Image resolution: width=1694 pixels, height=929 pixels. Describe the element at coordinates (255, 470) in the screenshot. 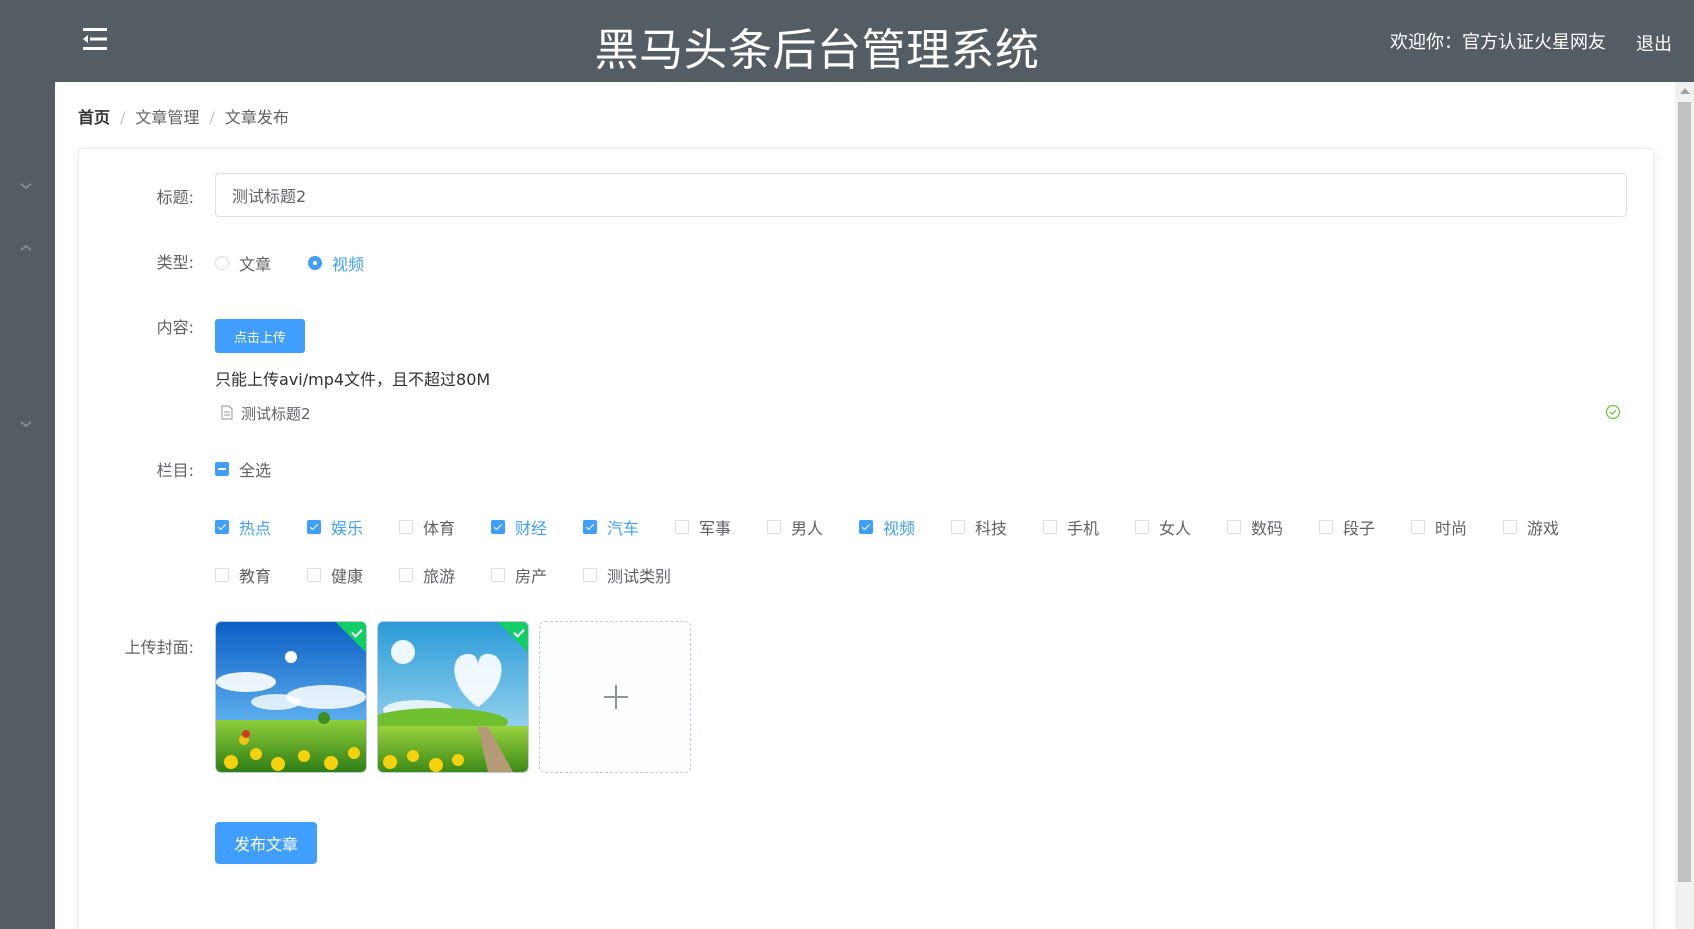

I see `checkbox-label: 全选` at that location.